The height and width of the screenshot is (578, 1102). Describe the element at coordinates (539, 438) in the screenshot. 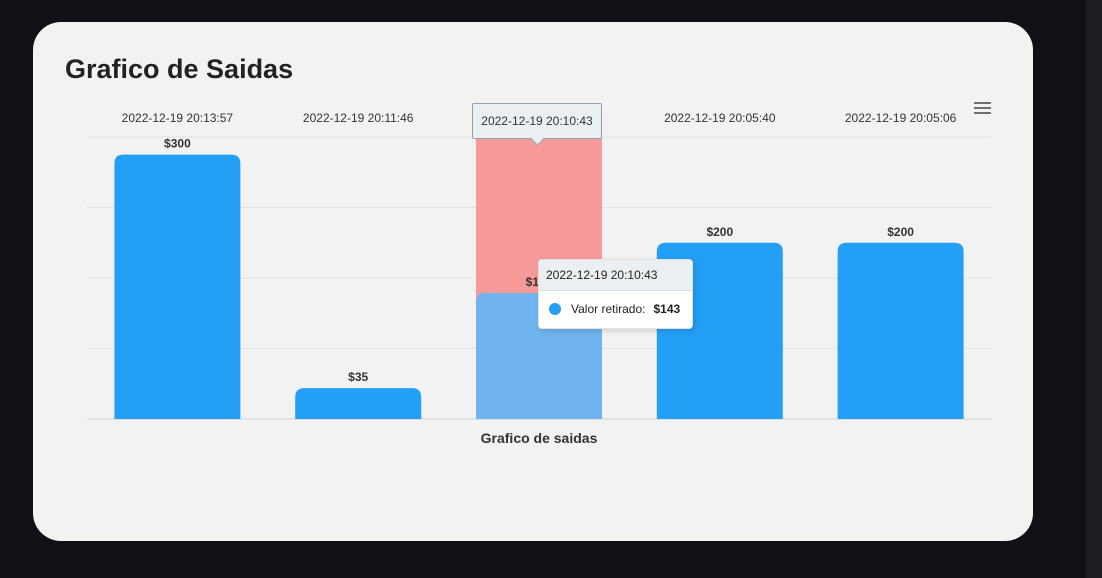

I see `x-axis-title: Grafico de saidas` at that location.